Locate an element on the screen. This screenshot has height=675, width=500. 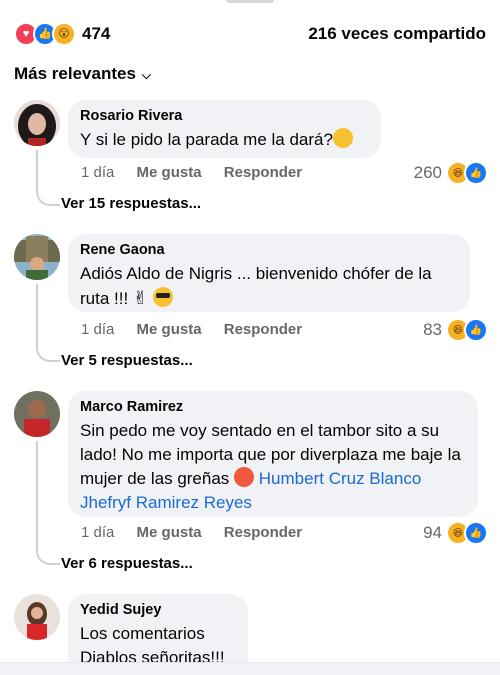
comment-text: Y si le pido la parada me la dará? is located at coordinates (224, 140).